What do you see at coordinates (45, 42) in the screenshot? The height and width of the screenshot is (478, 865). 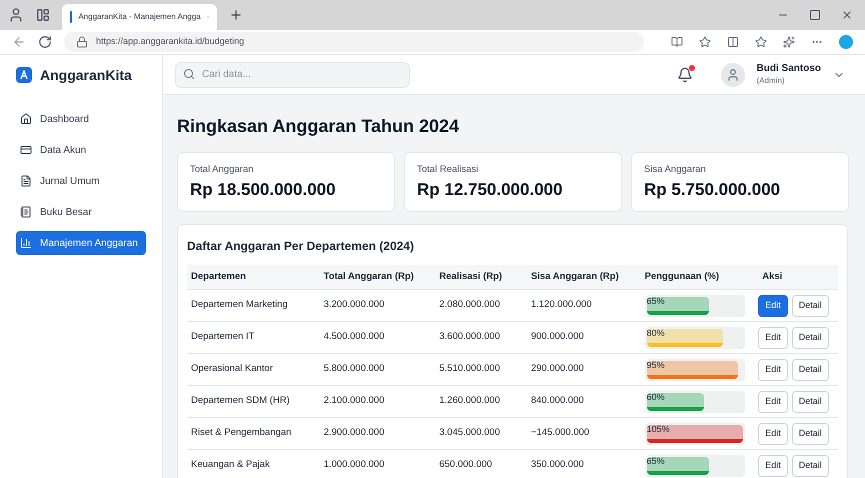 I see `reload-icon` at bounding box center [45, 42].